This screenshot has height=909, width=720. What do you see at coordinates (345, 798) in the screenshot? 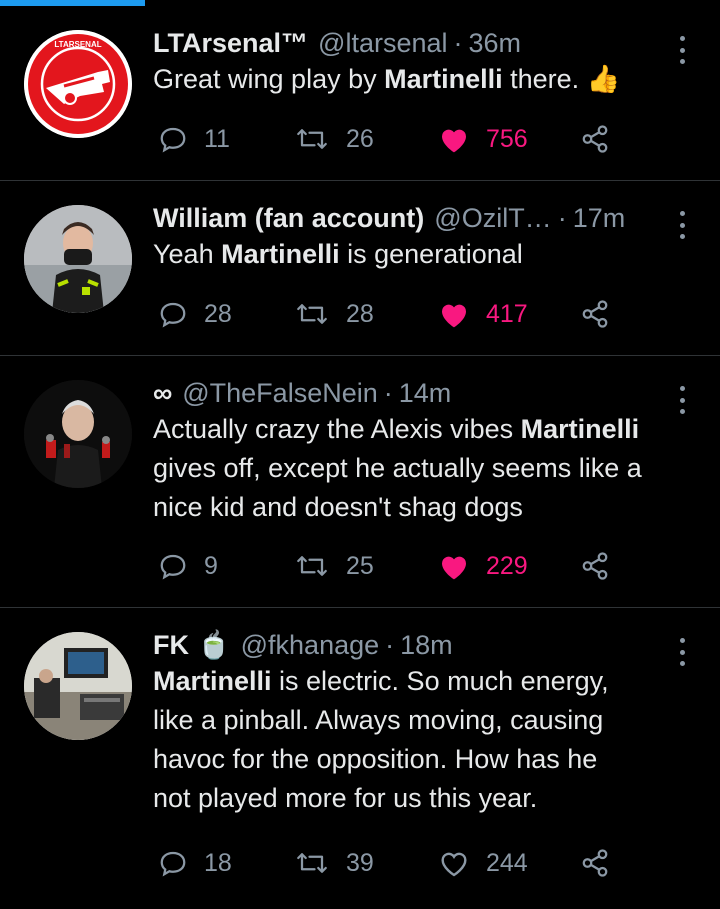
I see `text-line: not played more for us this year.` at bounding box center [345, 798].